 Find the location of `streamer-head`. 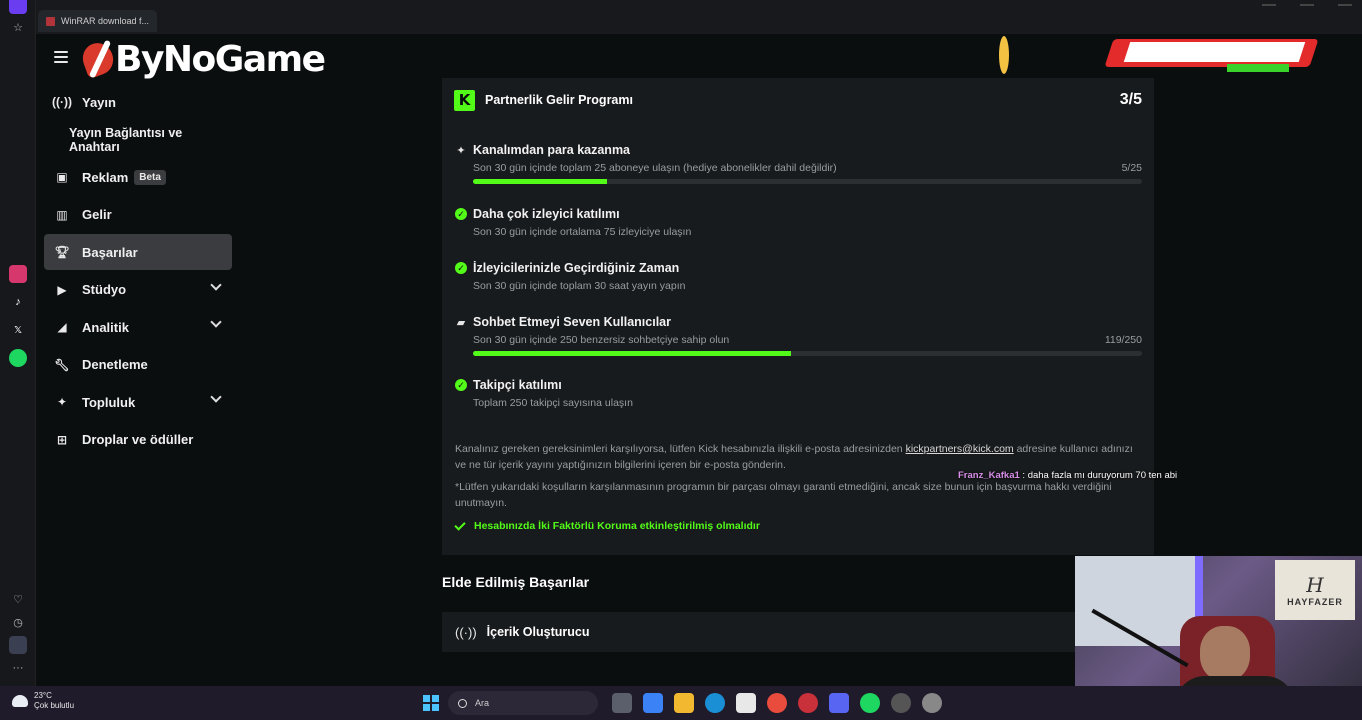

streamer-head is located at coordinates (1225, 653).